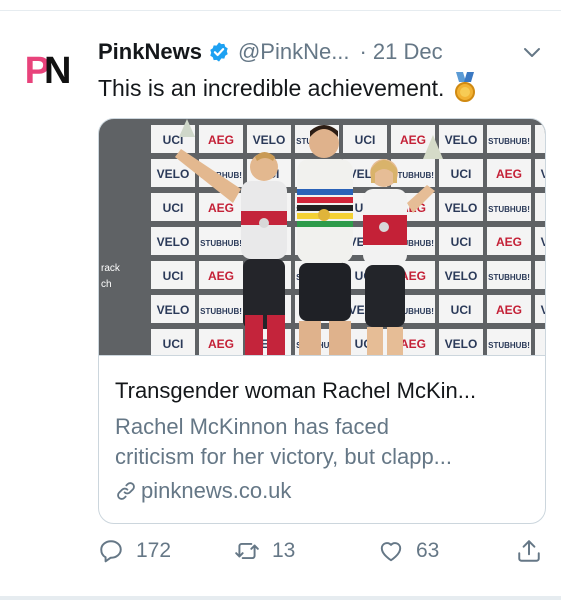 The height and width of the screenshot is (600, 561). What do you see at coordinates (264, 551) in the screenshot?
I see `retweet-button: 13` at bounding box center [264, 551].